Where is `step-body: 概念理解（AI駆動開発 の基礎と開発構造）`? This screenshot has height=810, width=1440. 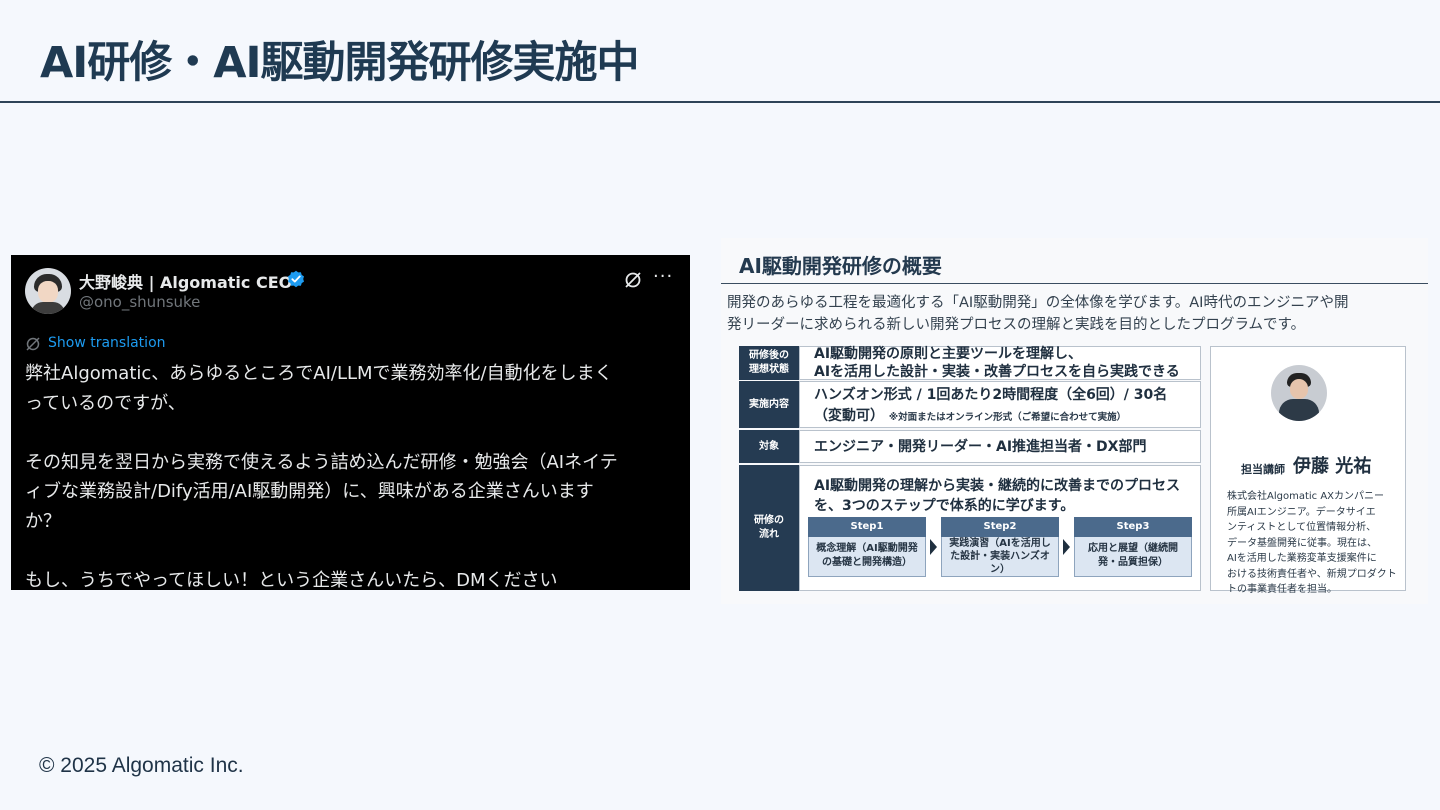 step-body: 概念理解（AI駆動開発 の基礎と開発構造） is located at coordinates (867, 557).